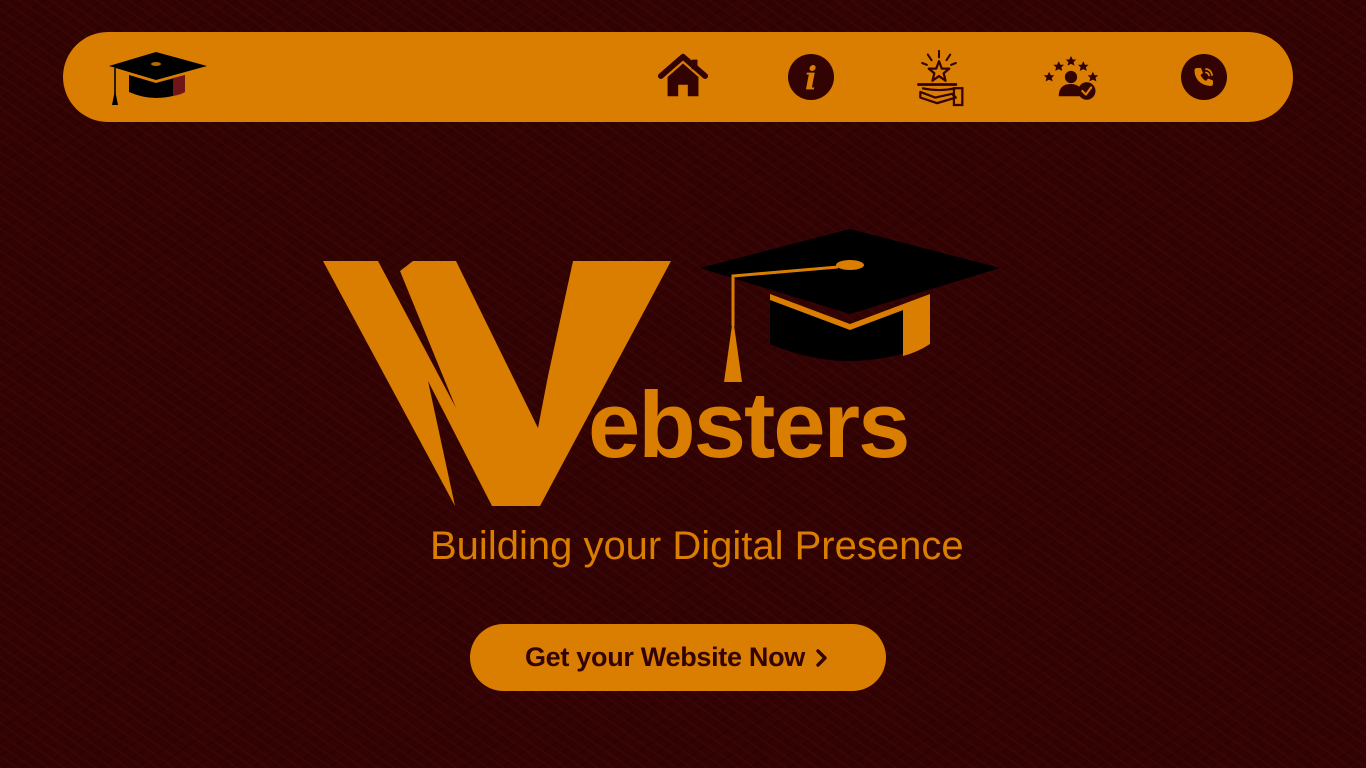 The width and height of the screenshot is (1366, 768). I want to click on nav-contact-button, so click(1204, 77).